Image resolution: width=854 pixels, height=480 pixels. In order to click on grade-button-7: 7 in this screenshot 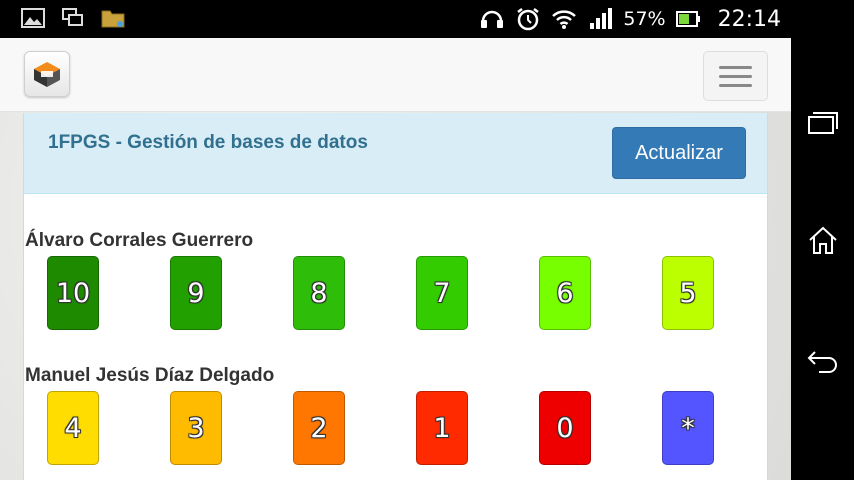, I will do `click(442, 293)`.